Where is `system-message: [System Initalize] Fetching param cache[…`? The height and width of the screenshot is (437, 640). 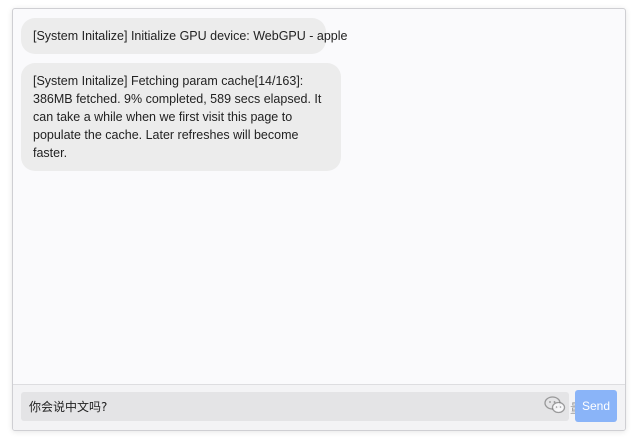
system-message: [System Initalize] Fetching param cache[… is located at coordinates (181, 117).